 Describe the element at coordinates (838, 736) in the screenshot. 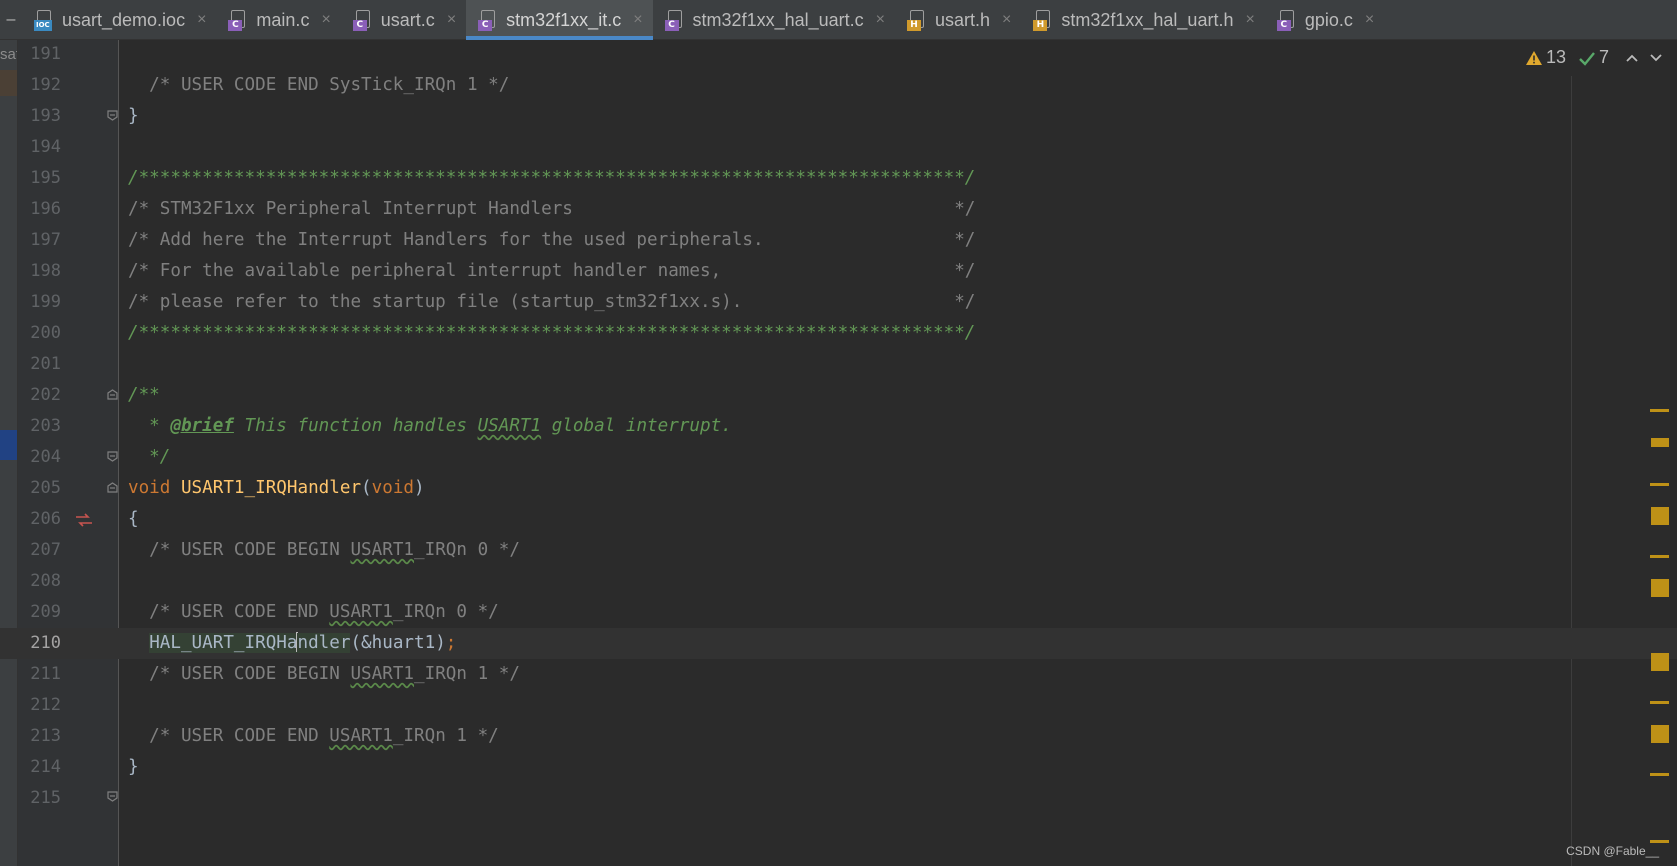

I see `code-line: 213 /* USER CODE END USART1_IRQn 1 */` at that location.